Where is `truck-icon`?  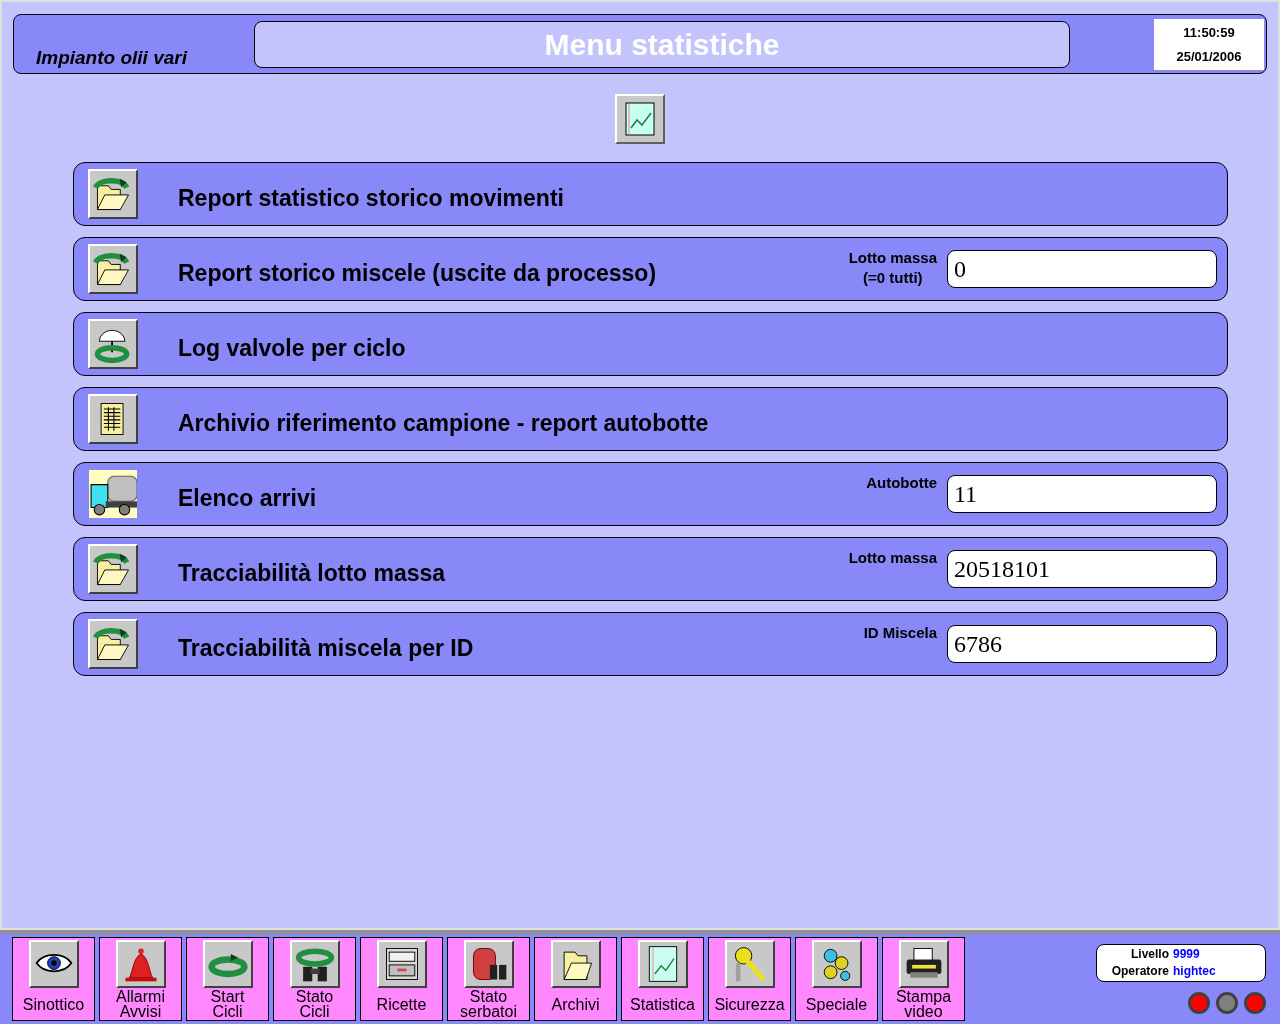 truck-icon is located at coordinates (113, 494).